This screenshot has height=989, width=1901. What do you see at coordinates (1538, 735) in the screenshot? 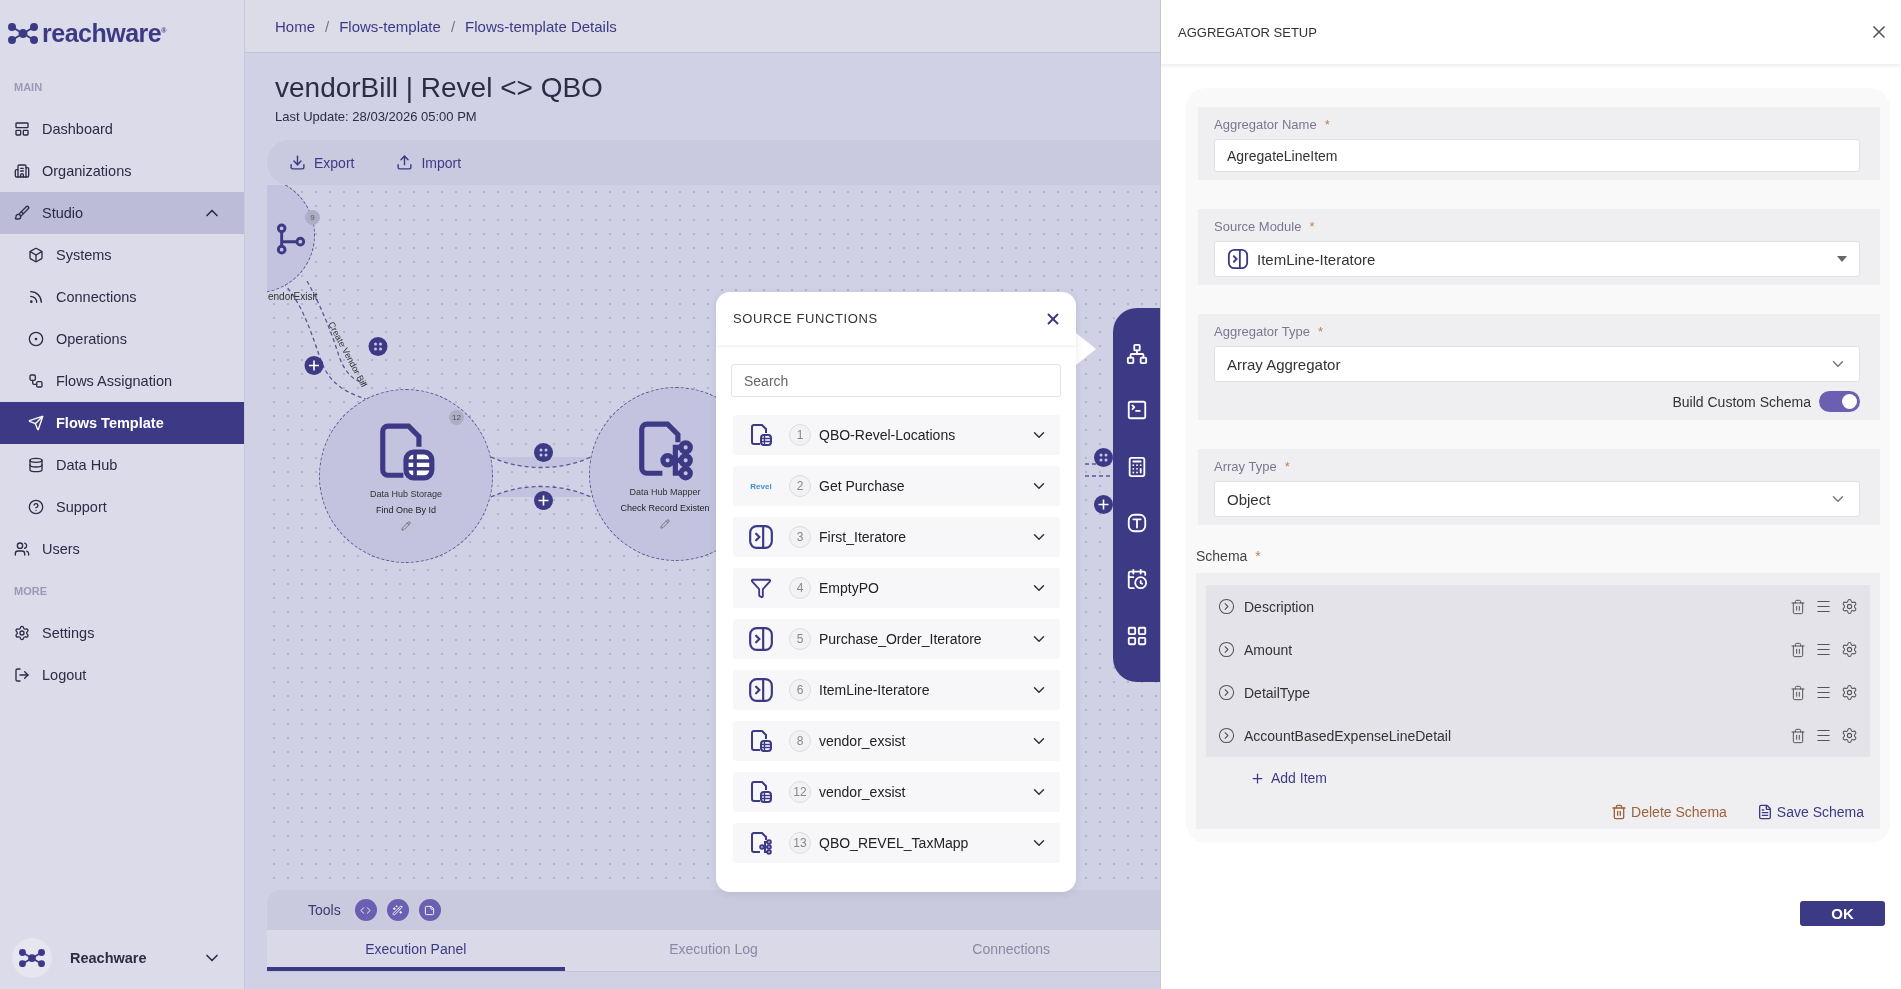
I see `schema-row: AccountBasedExpenseLineDetail` at bounding box center [1538, 735].